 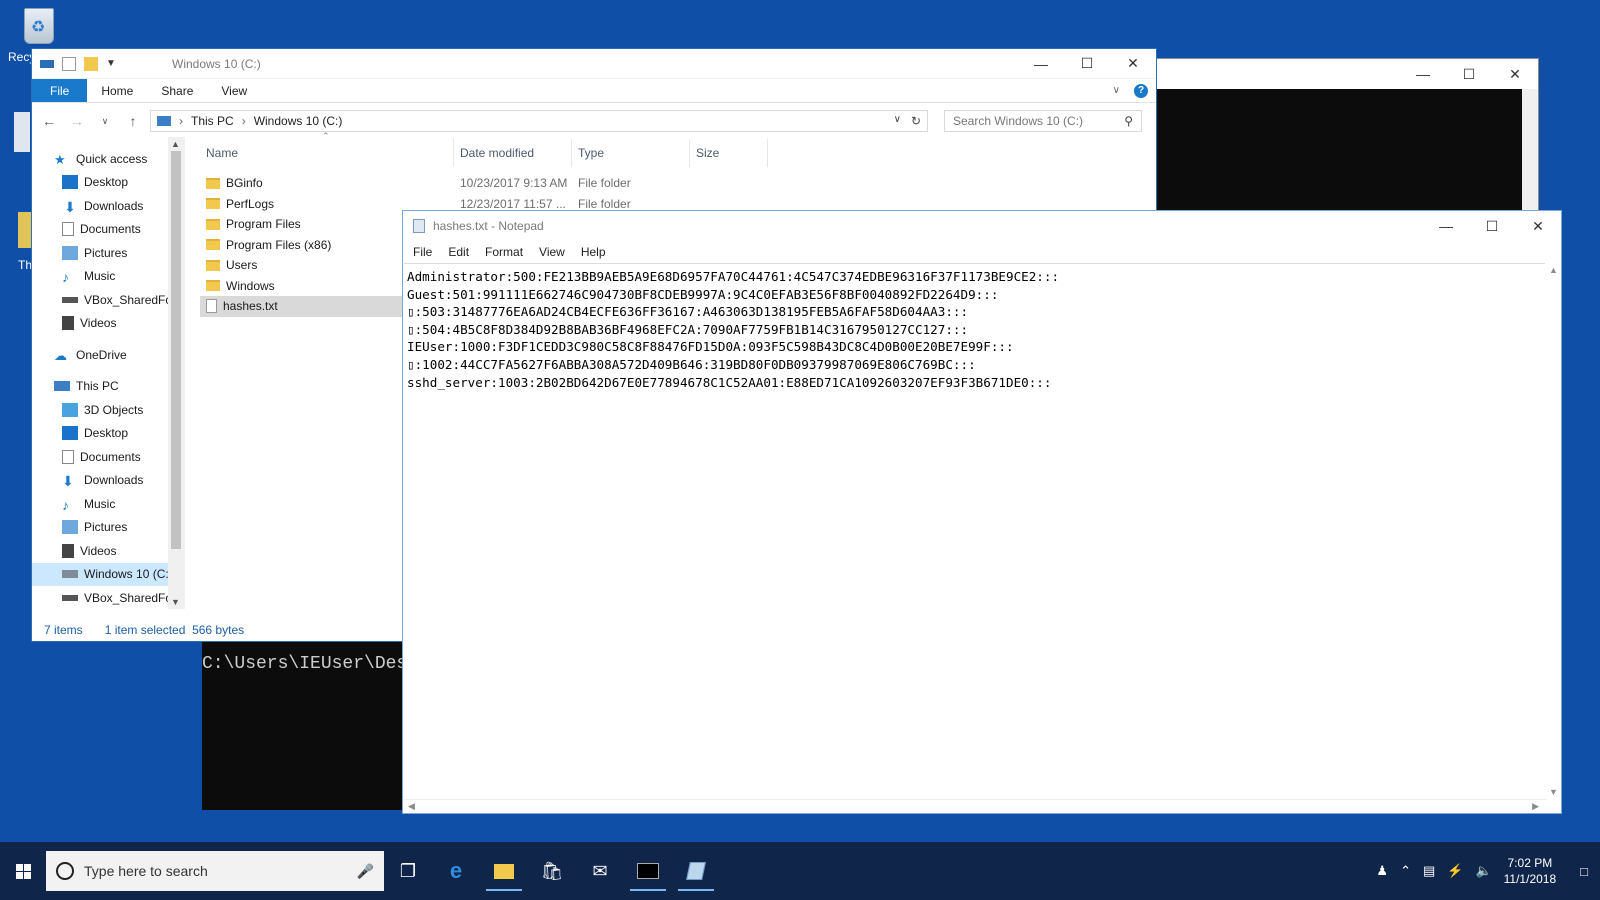 What do you see at coordinates (600, 871) in the screenshot?
I see `mail-icon: ✉` at bounding box center [600, 871].